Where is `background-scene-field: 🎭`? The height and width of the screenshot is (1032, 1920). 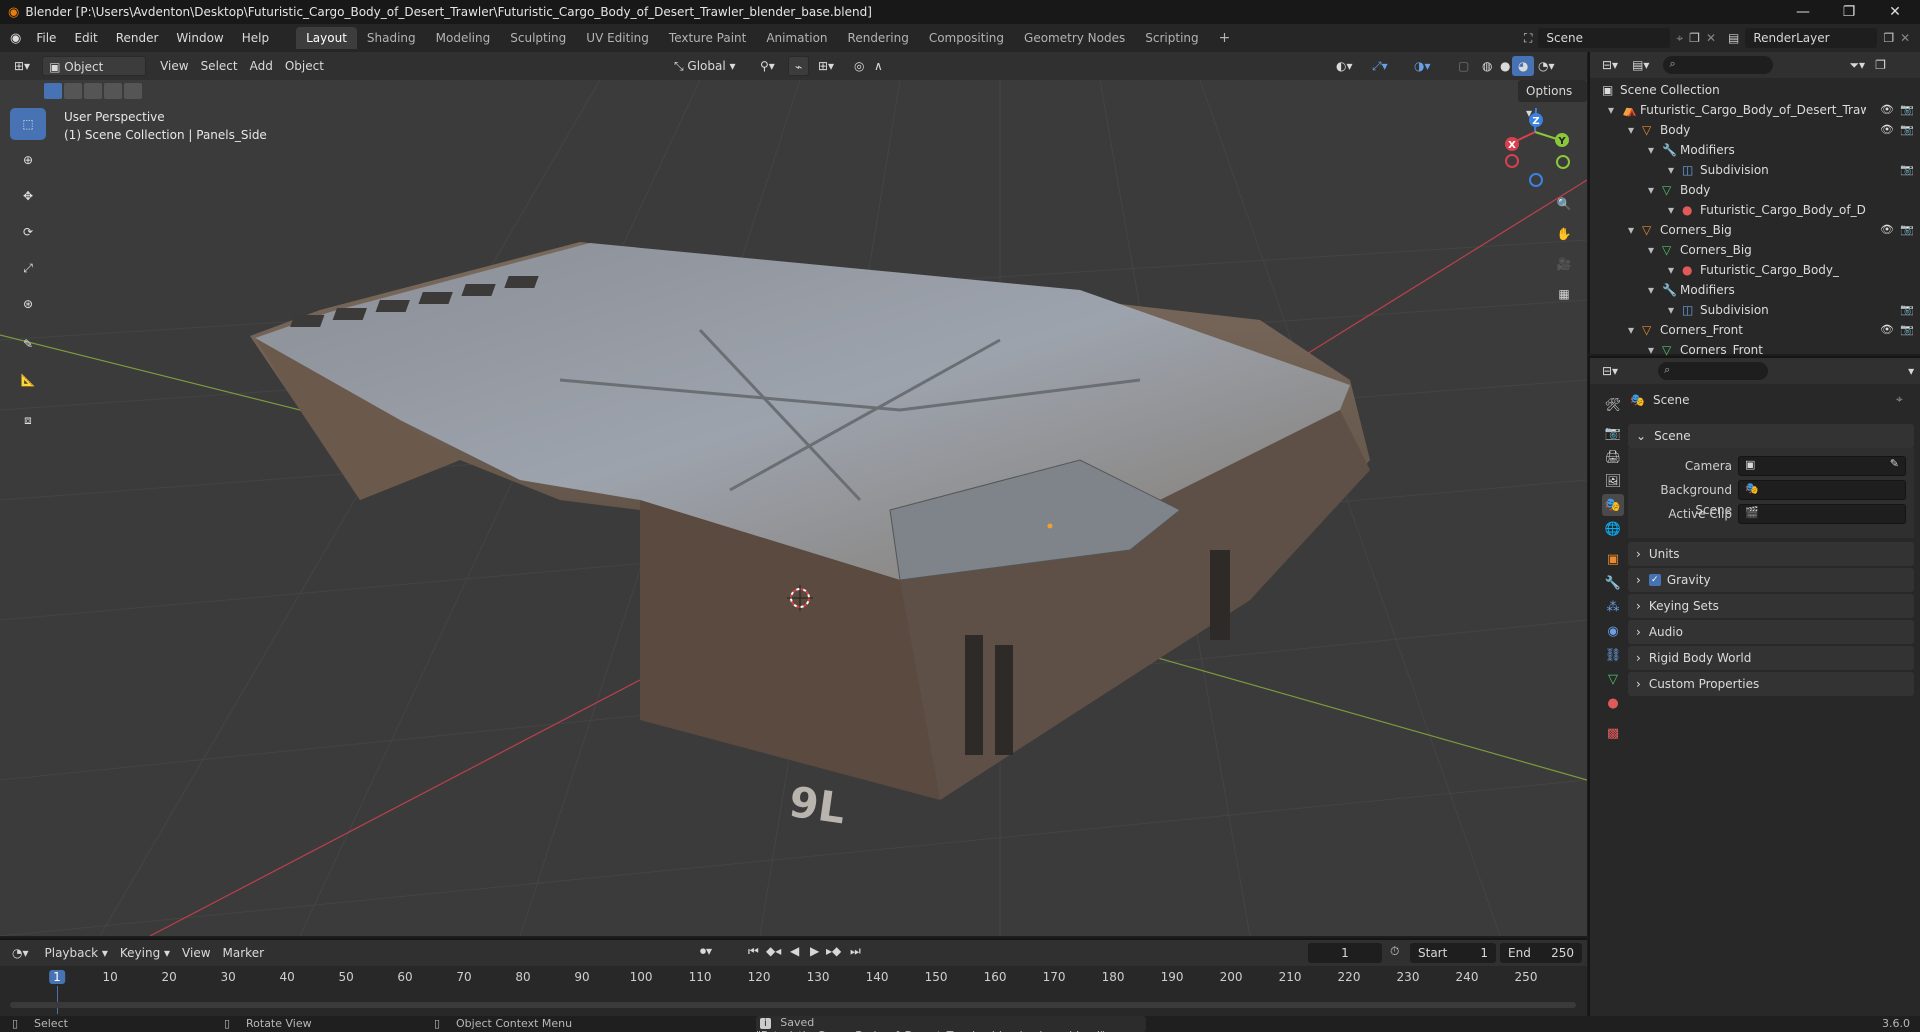 background-scene-field: 🎭 is located at coordinates (1822, 490).